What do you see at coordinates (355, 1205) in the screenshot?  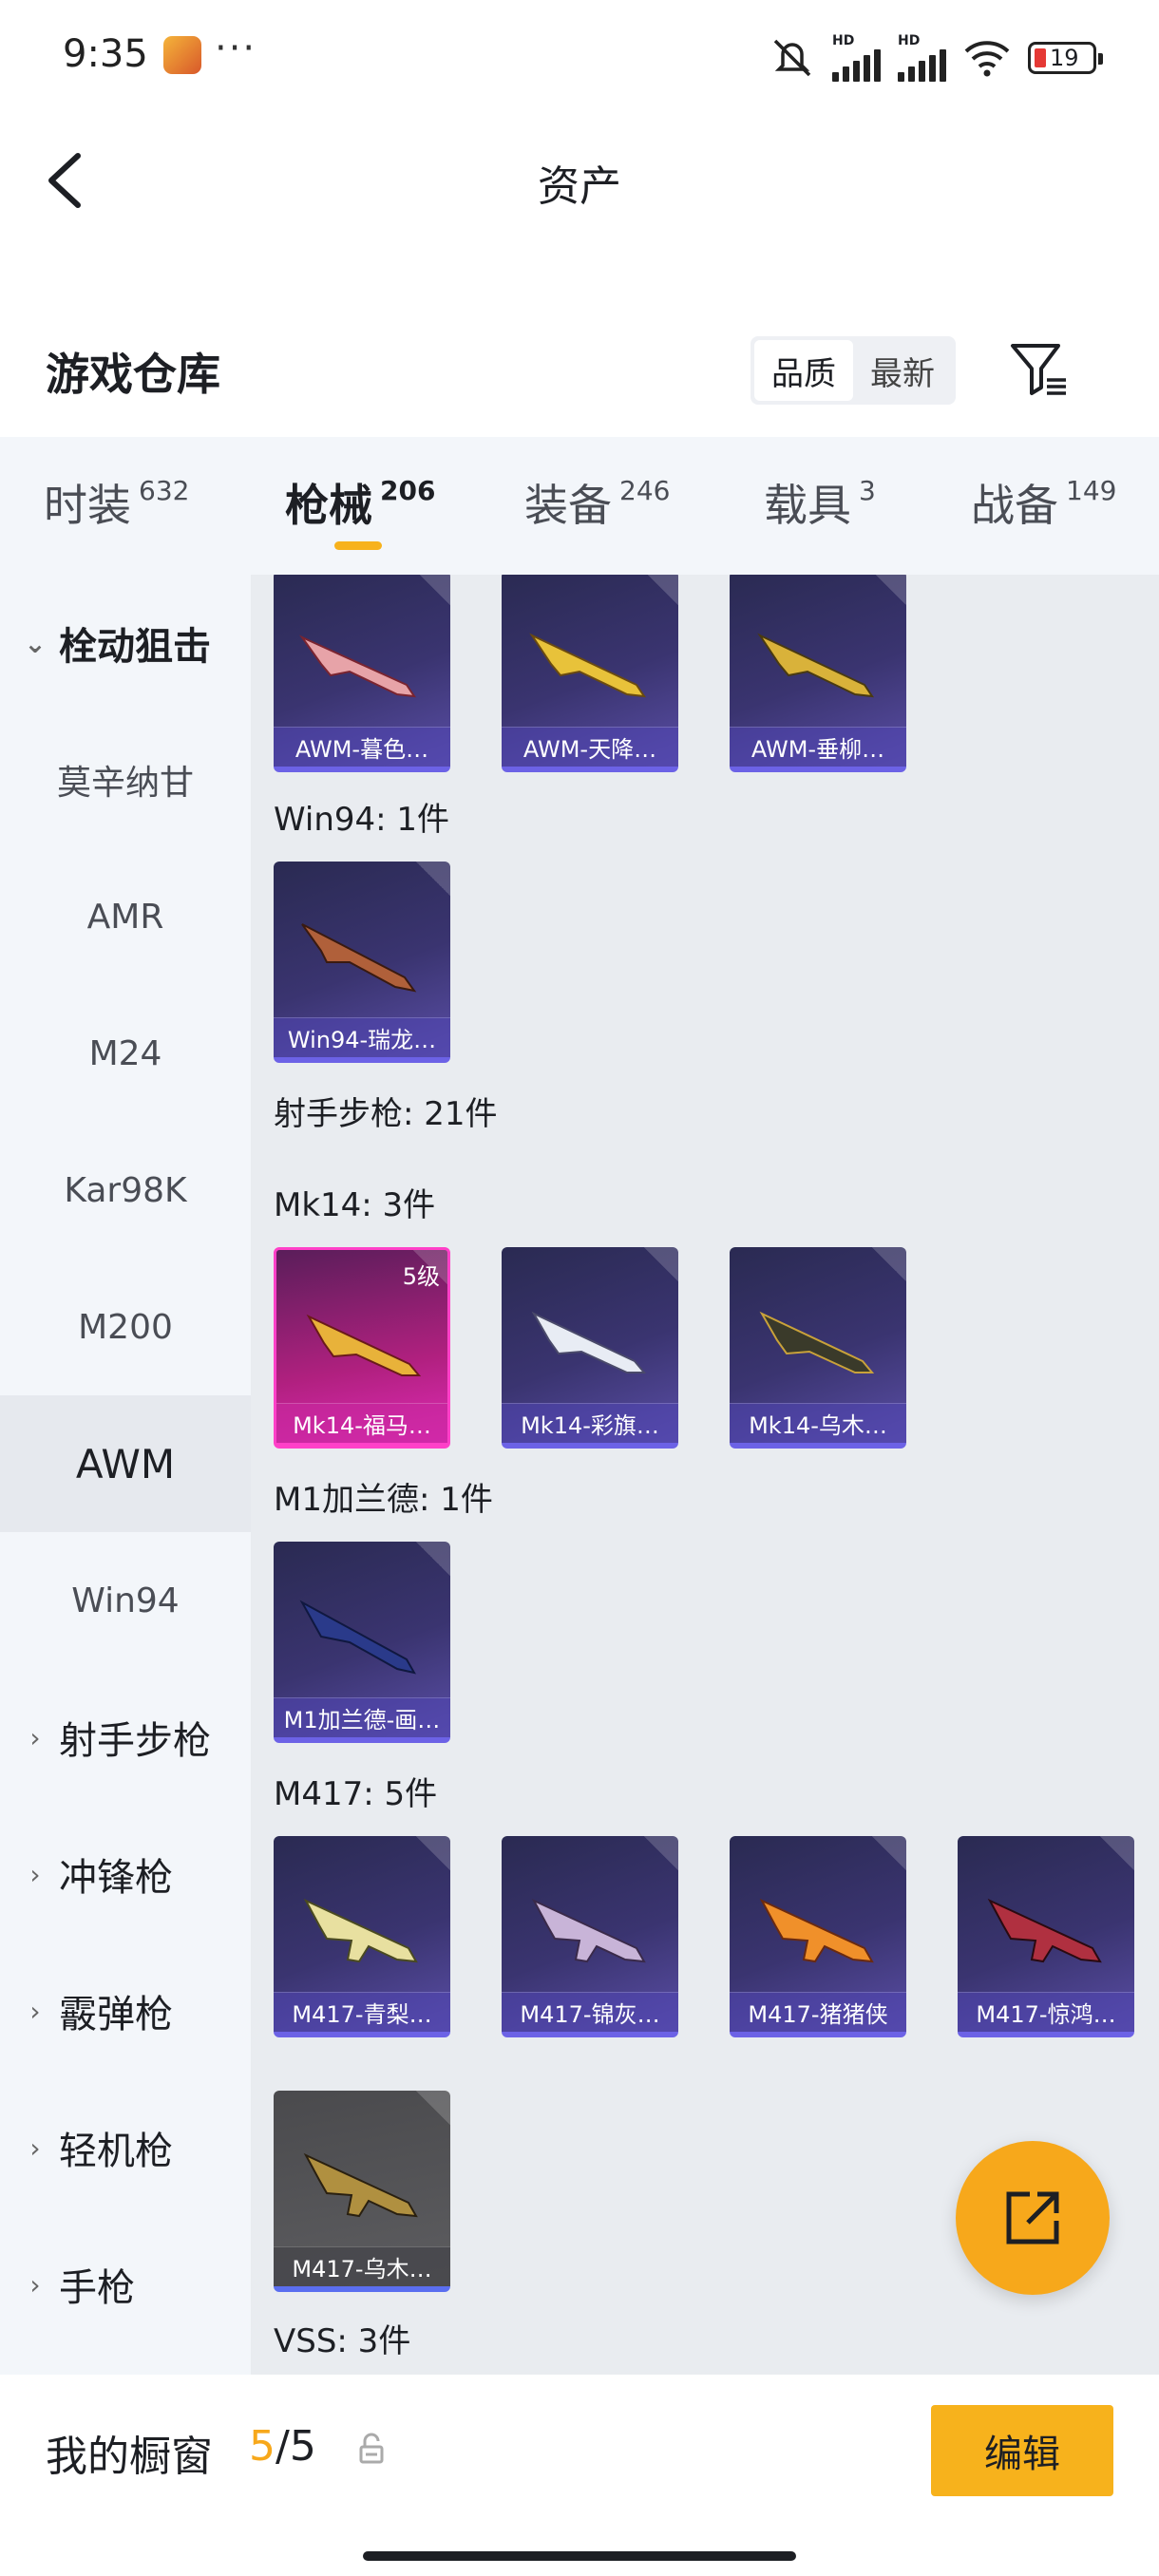 I see `group-heading-mk14: Mk14: 3件` at bounding box center [355, 1205].